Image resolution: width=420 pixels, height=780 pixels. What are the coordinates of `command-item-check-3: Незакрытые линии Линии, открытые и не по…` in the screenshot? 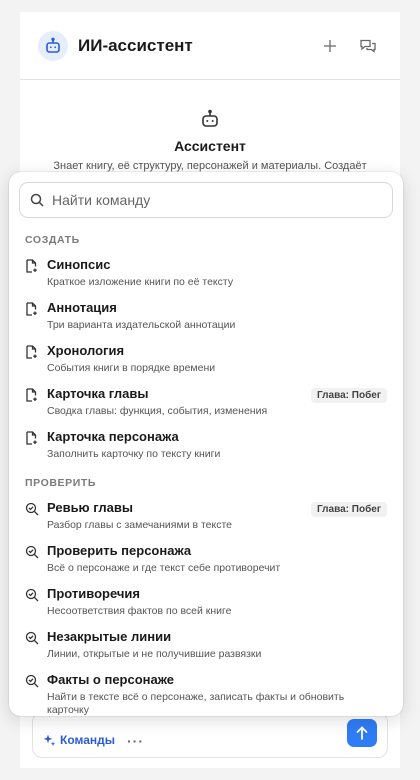 It's located at (206, 645).